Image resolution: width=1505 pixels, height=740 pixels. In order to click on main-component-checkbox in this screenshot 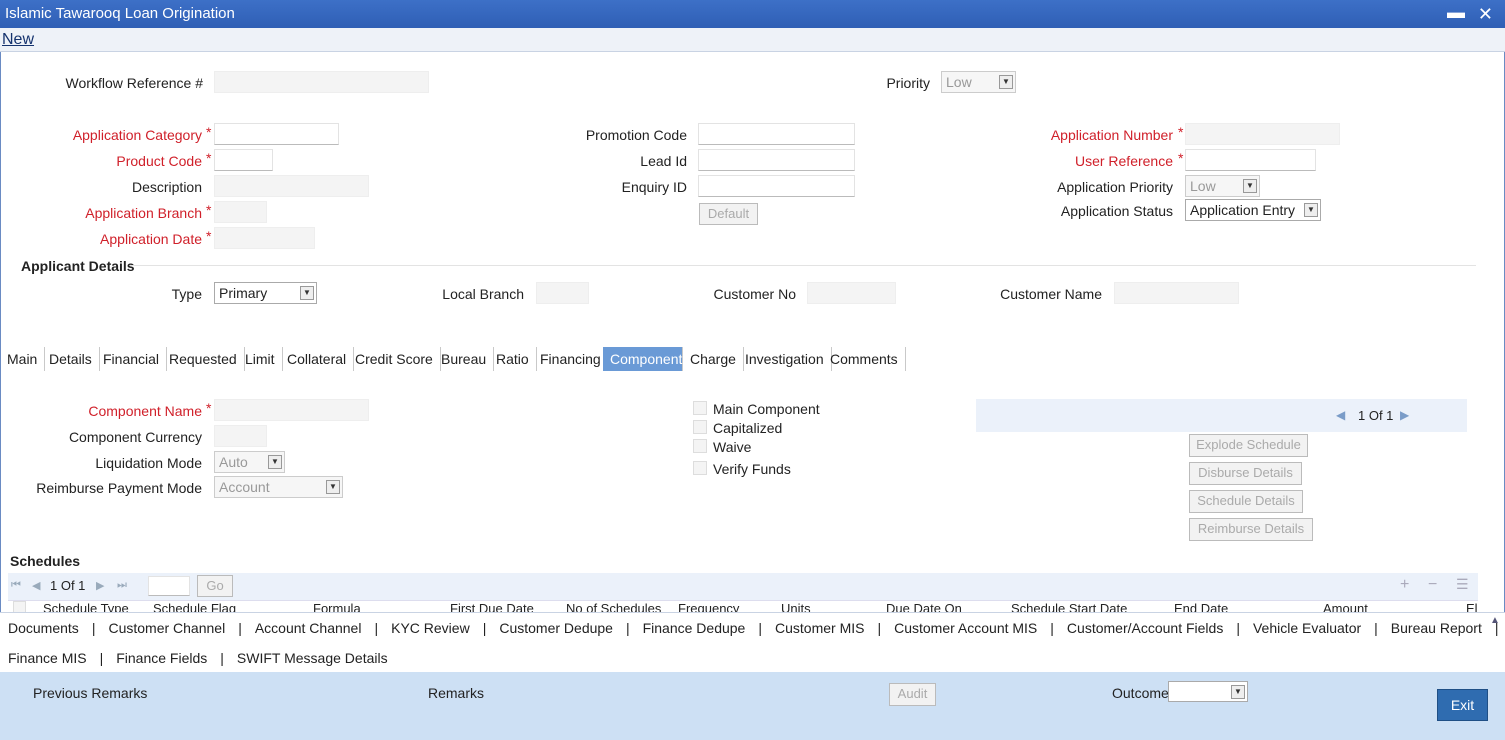, I will do `click(700, 408)`.